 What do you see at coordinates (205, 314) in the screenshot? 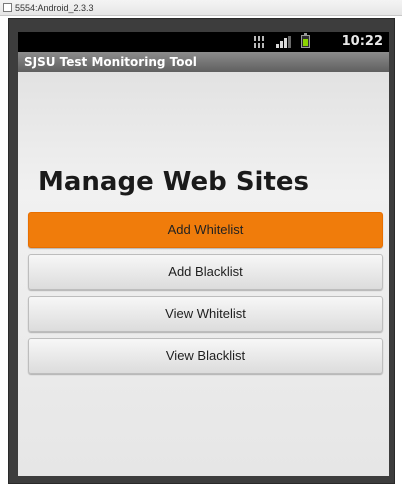
I see `view-whitelist-button: View Whitelist` at bounding box center [205, 314].